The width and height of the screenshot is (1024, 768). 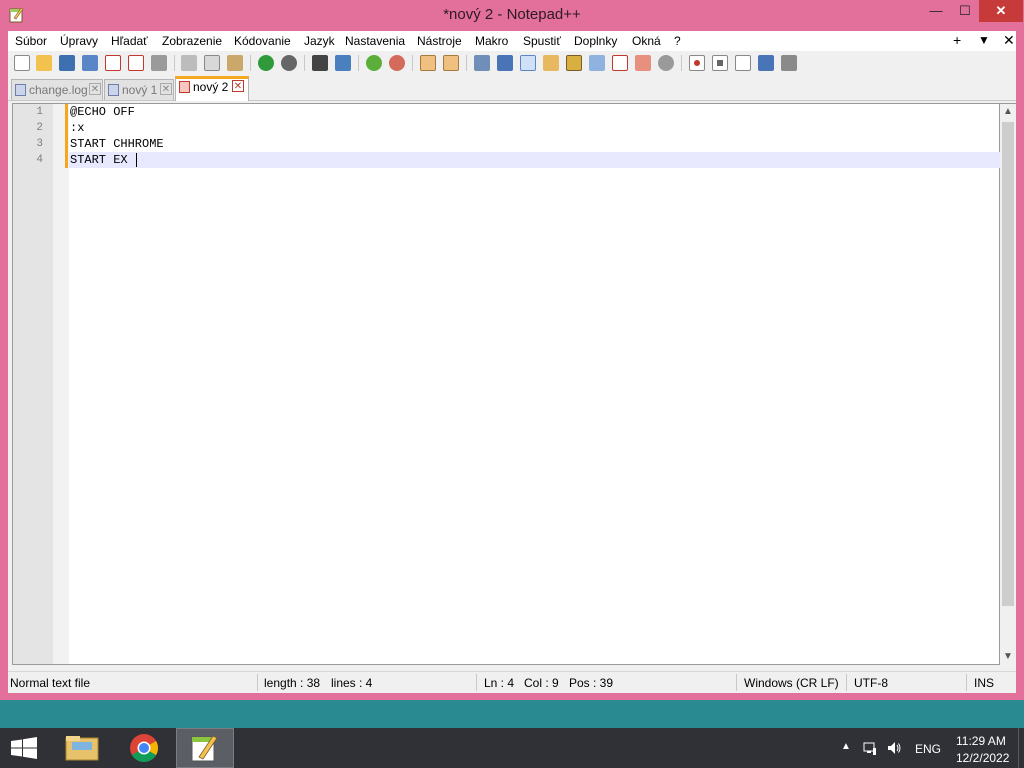 I want to click on doc-map-icon, so click(x=574, y=63).